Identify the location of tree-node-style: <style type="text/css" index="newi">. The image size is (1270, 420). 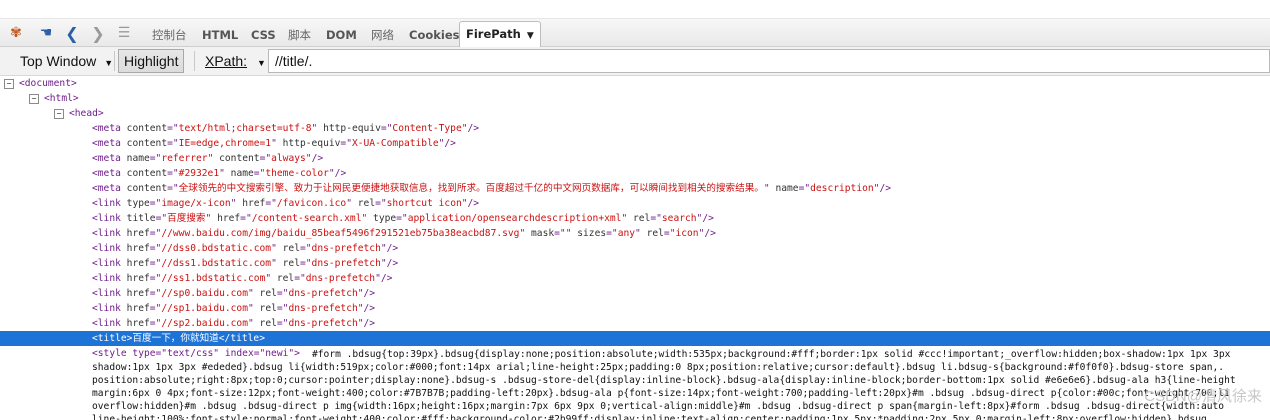
(196, 353).